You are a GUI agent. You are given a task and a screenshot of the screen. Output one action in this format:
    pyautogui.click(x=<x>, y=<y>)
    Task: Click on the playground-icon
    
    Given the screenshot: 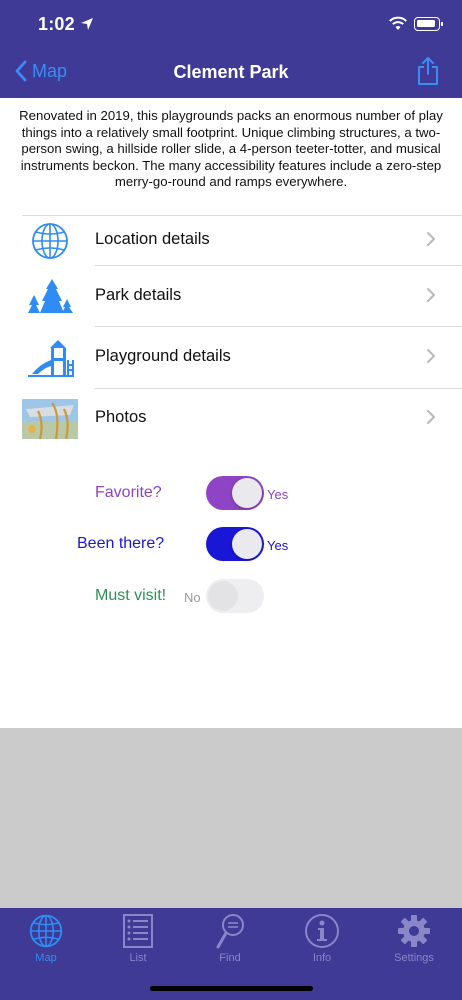 What is the action you would take?
    pyautogui.click(x=50, y=358)
    